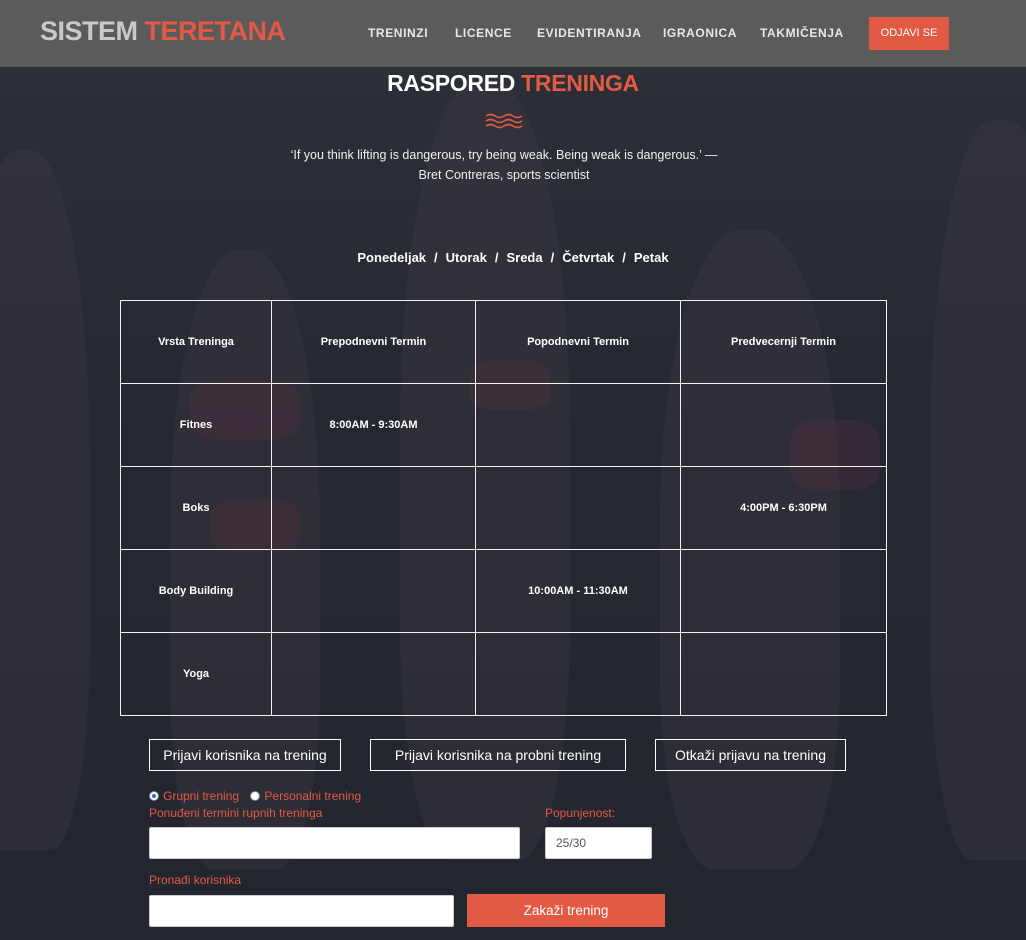 The image size is (1026, 940). Describe the element at coordinates (201, 796) in the screenshot. I see `radio-group-label: Grupni trening` at that location.